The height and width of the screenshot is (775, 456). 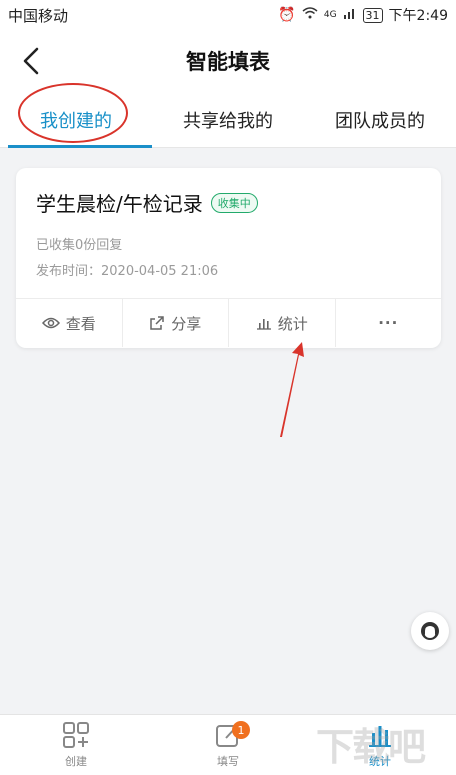 What do you see at coordinates (79, 245) in the screenshot?
I see `collected-count: 已收集0份回复` at bounding box center [79, 245].